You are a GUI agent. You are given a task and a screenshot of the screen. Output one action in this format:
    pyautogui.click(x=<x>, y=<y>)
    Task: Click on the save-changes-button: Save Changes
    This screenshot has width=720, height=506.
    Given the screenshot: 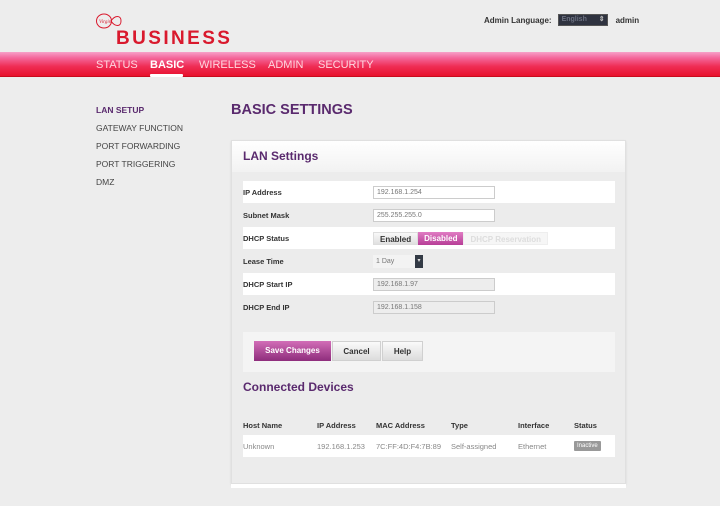 What is the action you would take?
    pyautogui.click(x=292, y=351)
    